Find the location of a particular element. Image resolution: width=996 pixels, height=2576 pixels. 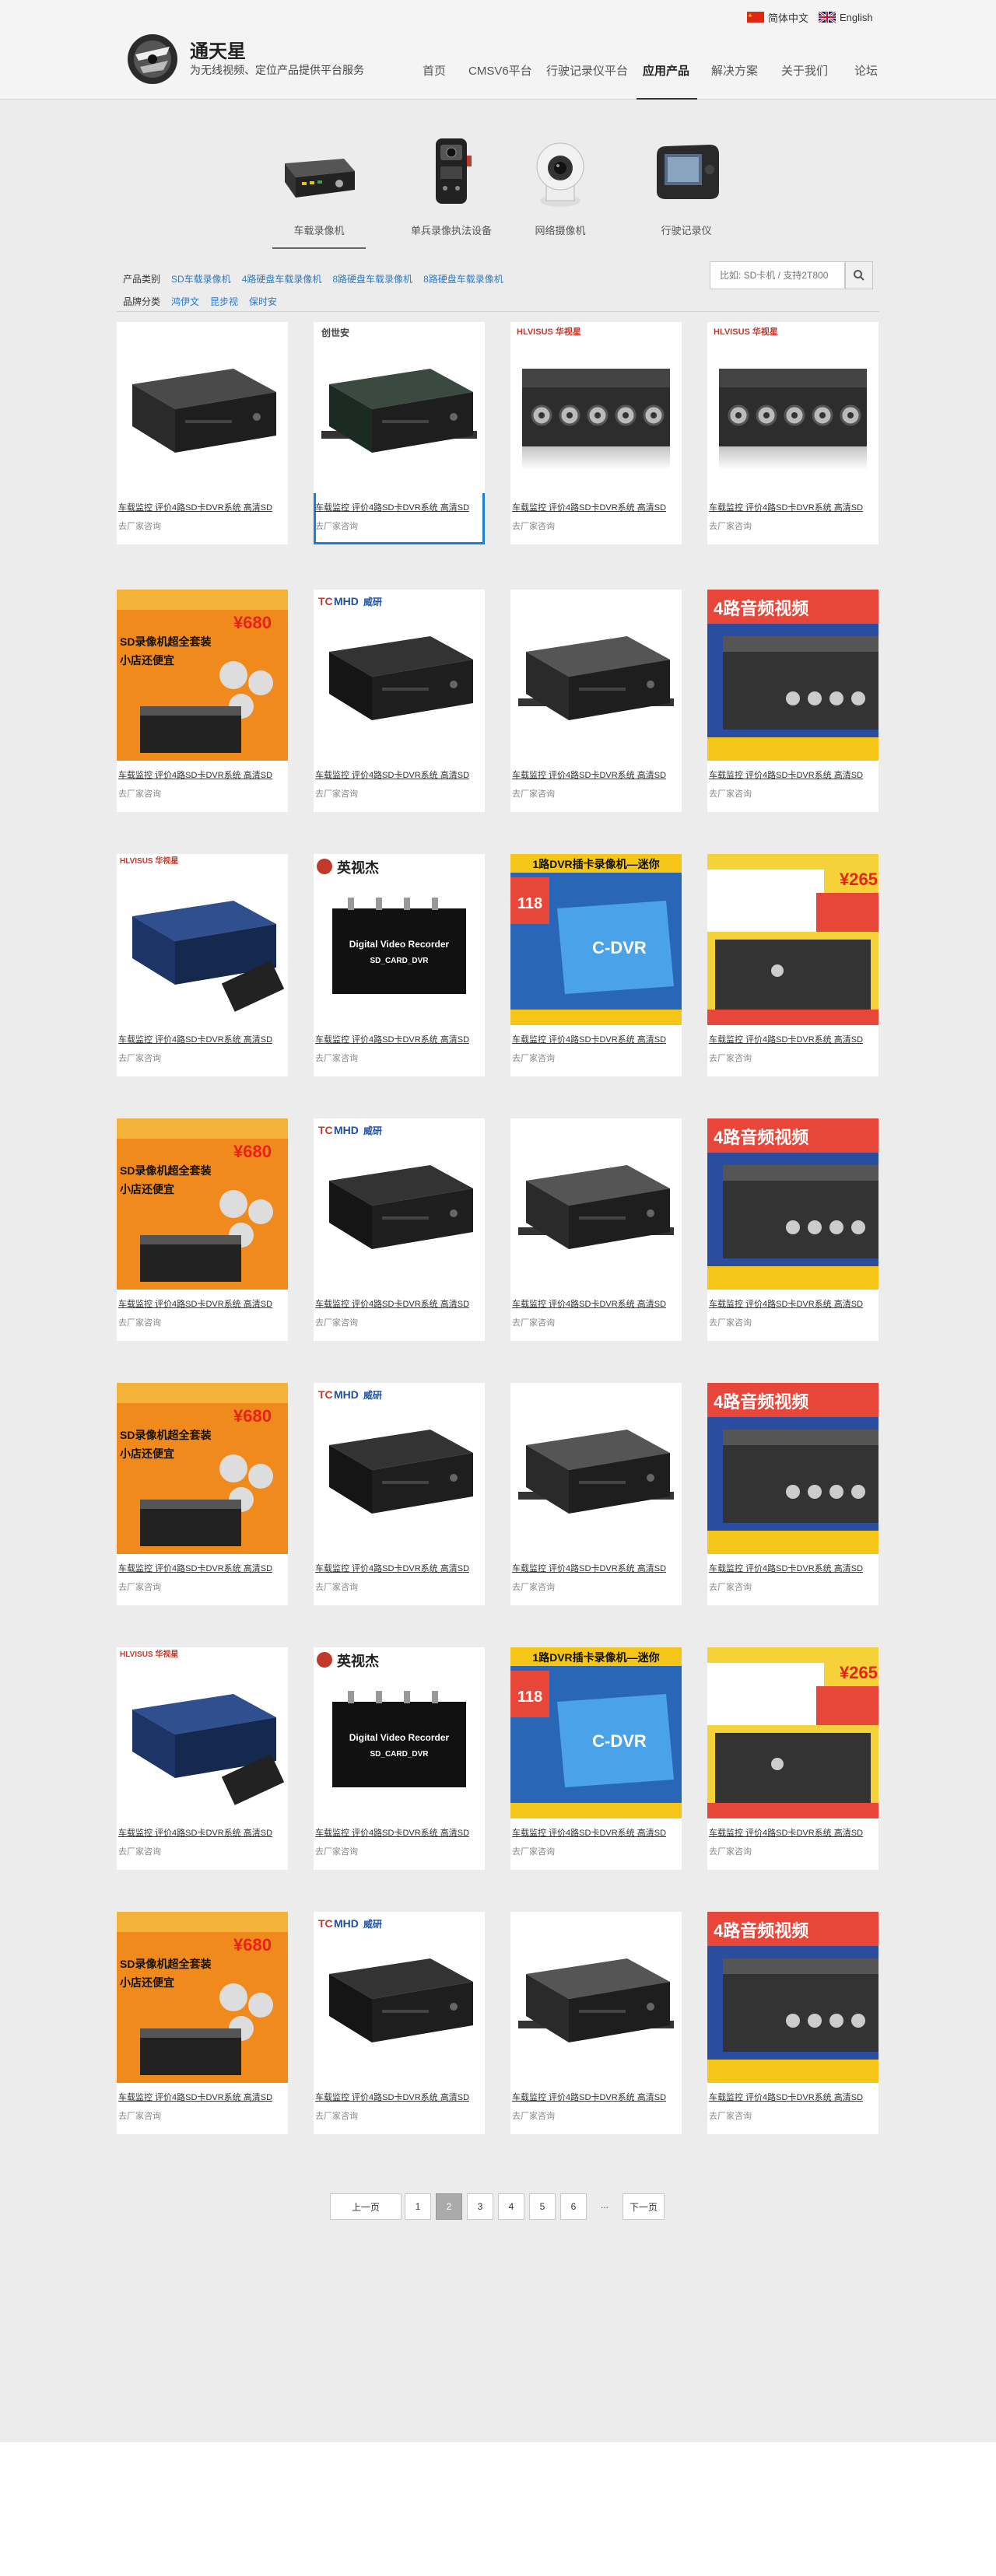

nav-about: 关于我们 is located at coordinates (804, 71).